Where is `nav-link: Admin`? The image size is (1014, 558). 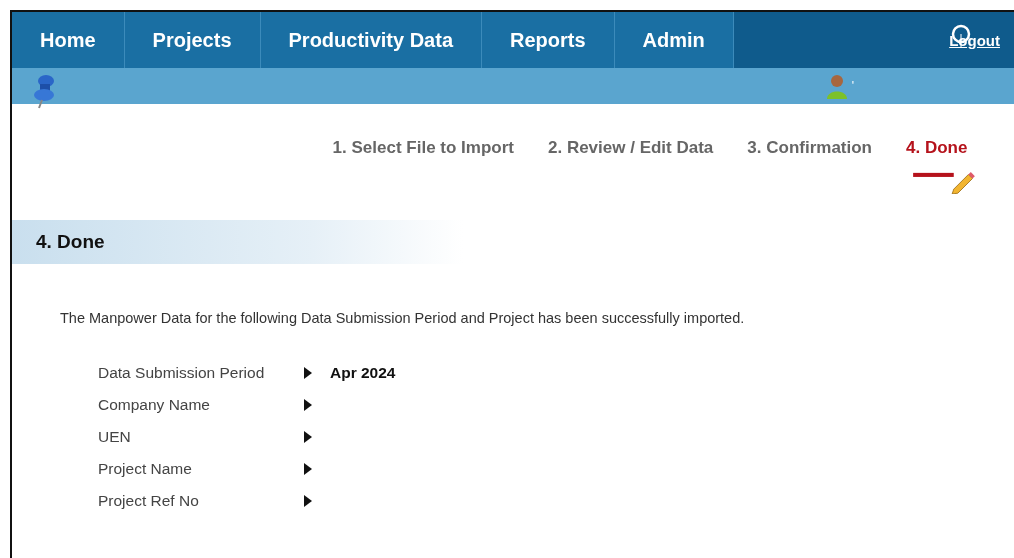 nav-link: Admin is located at coordinates (674, 40).